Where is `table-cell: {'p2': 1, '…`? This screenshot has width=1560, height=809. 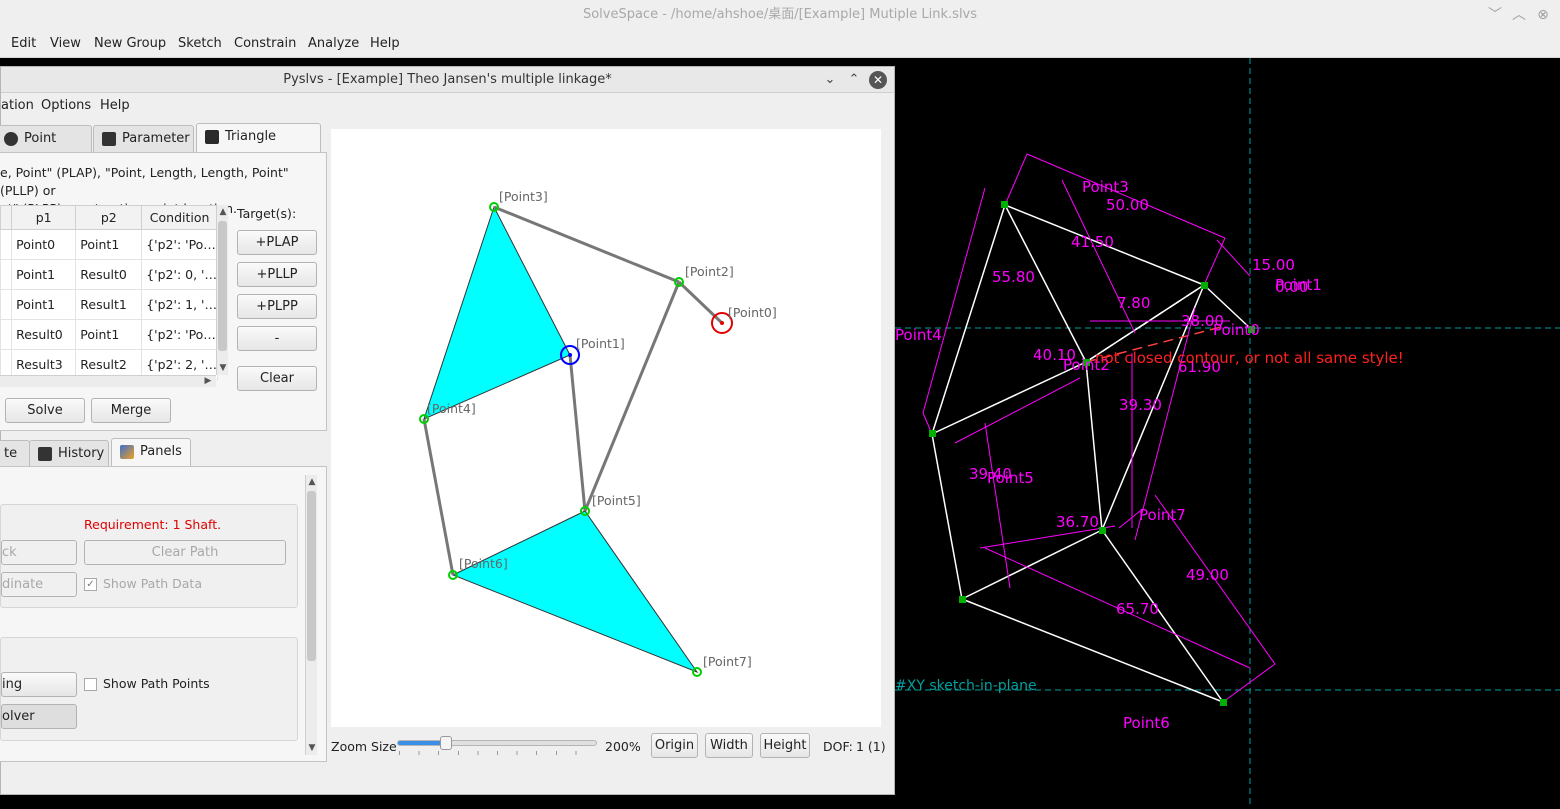 table-cell: {'p2': 1, '… is located at coordinates (179, 304).